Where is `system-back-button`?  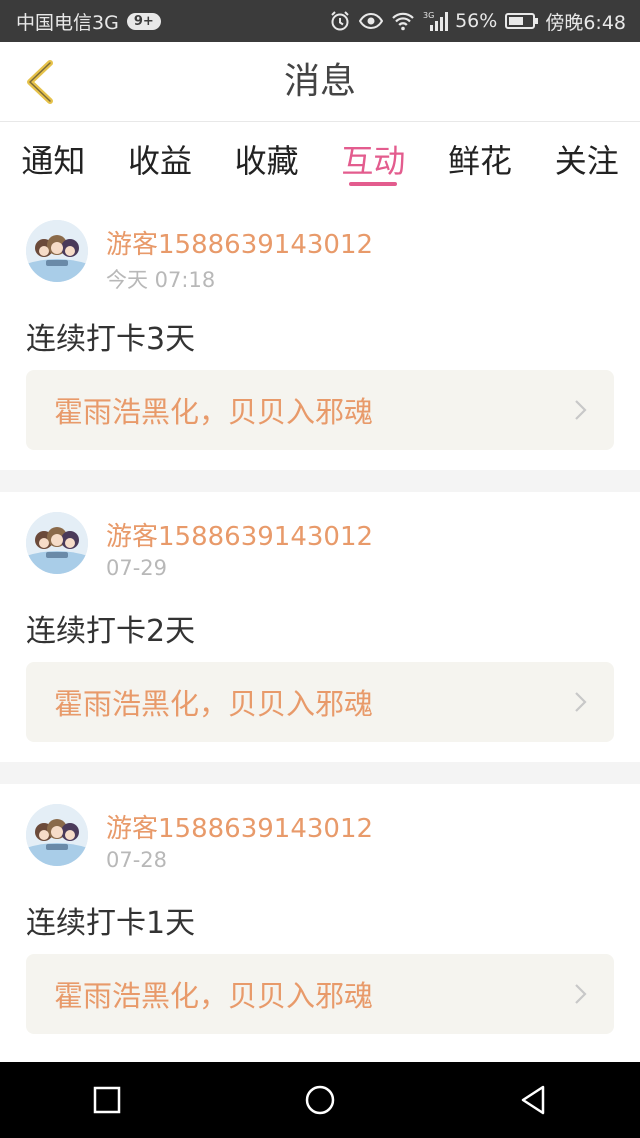
system-back-button is located at coordinates (533, 1100).